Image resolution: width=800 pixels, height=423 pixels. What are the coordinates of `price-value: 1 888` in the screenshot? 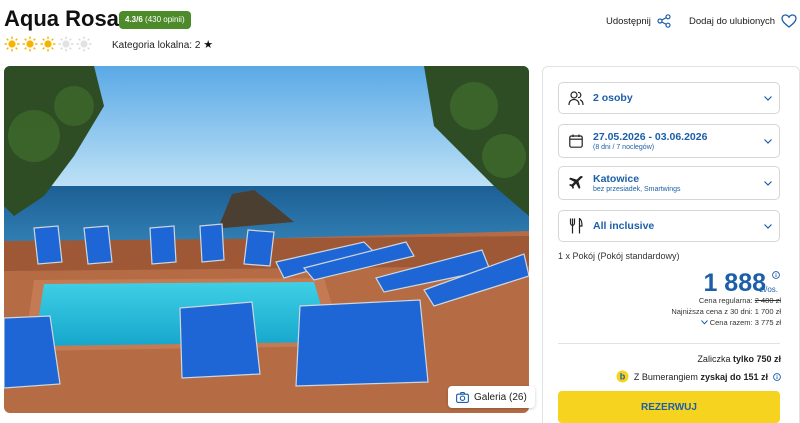 It's located at (734, 283).